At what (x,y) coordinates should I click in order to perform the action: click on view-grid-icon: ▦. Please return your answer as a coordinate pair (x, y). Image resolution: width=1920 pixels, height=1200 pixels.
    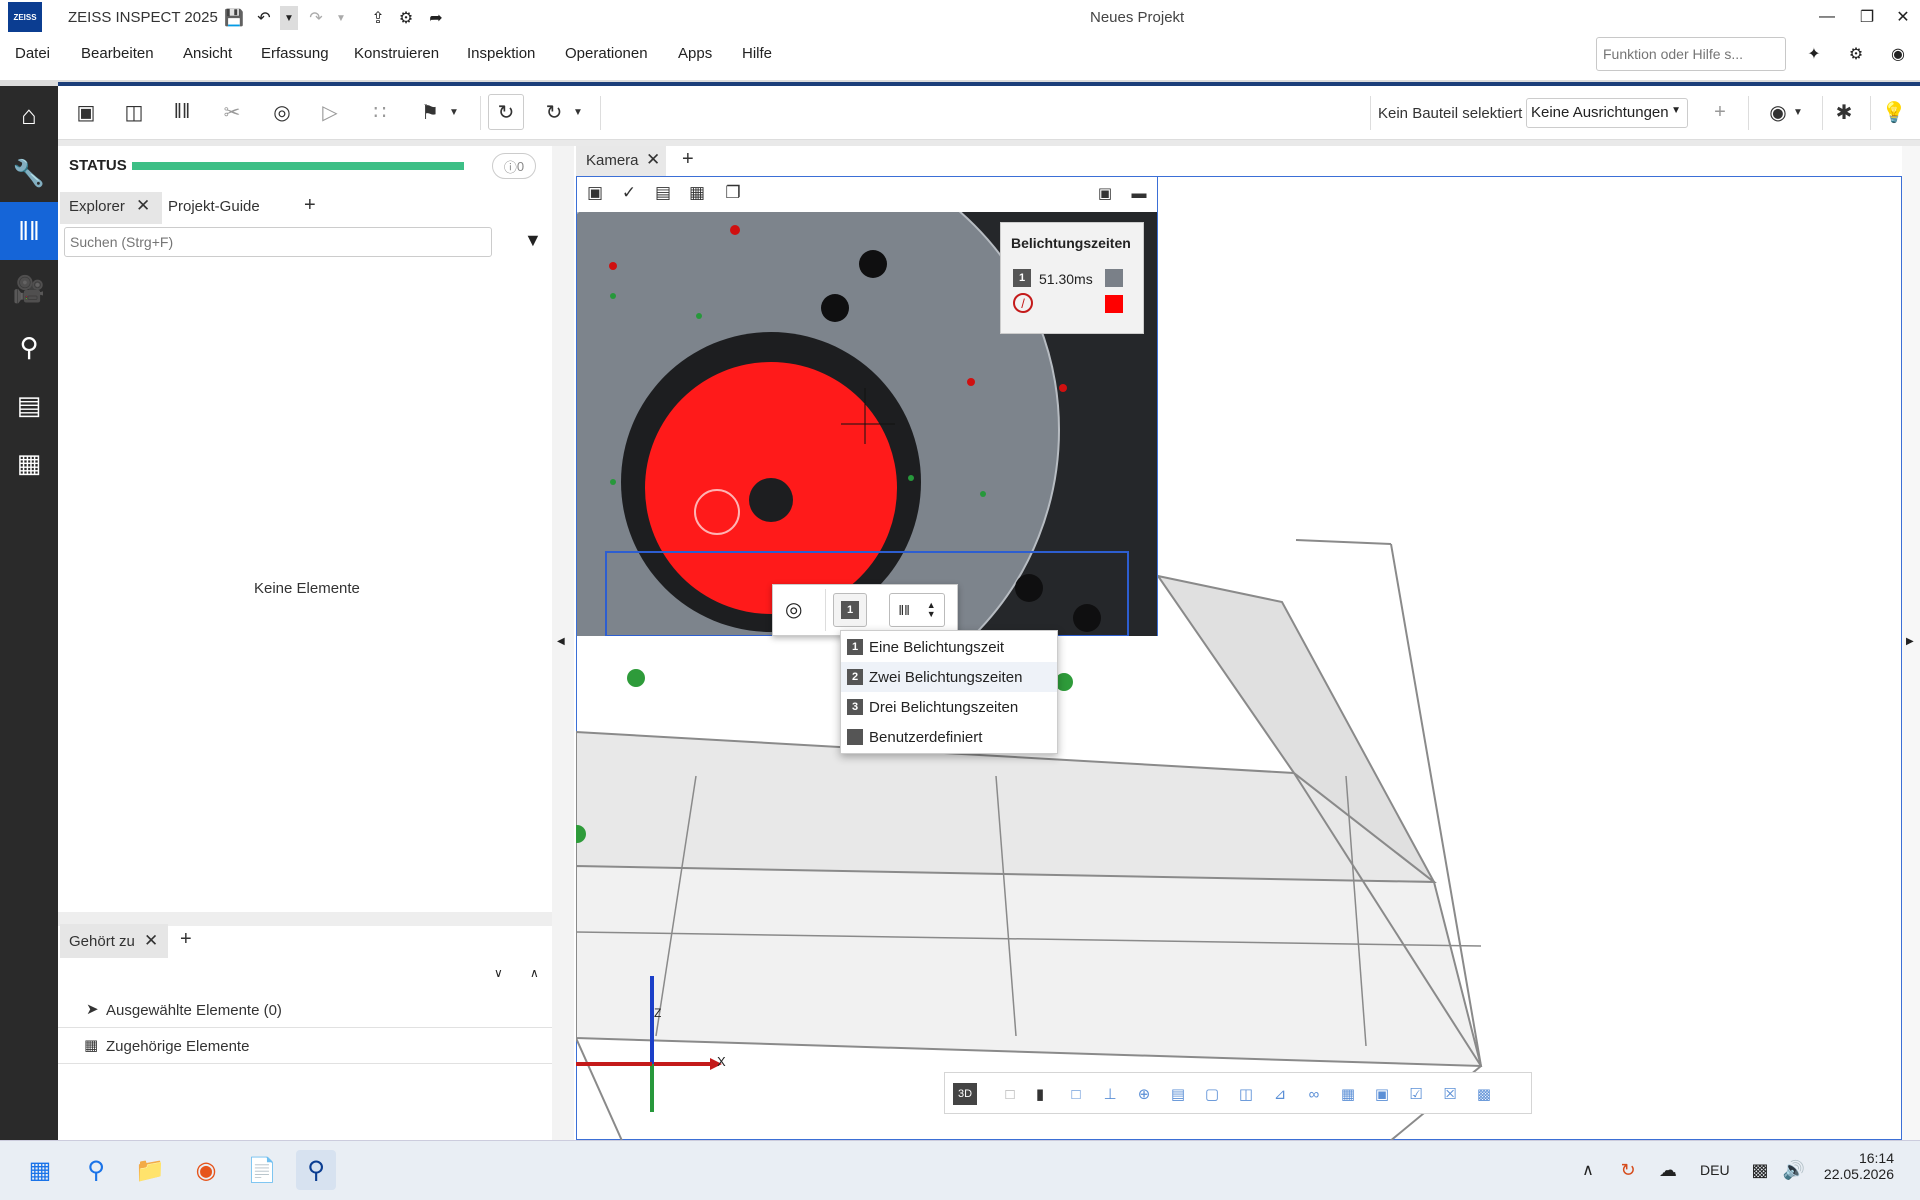
    Looking at the image, I should click on (1348, 1094).